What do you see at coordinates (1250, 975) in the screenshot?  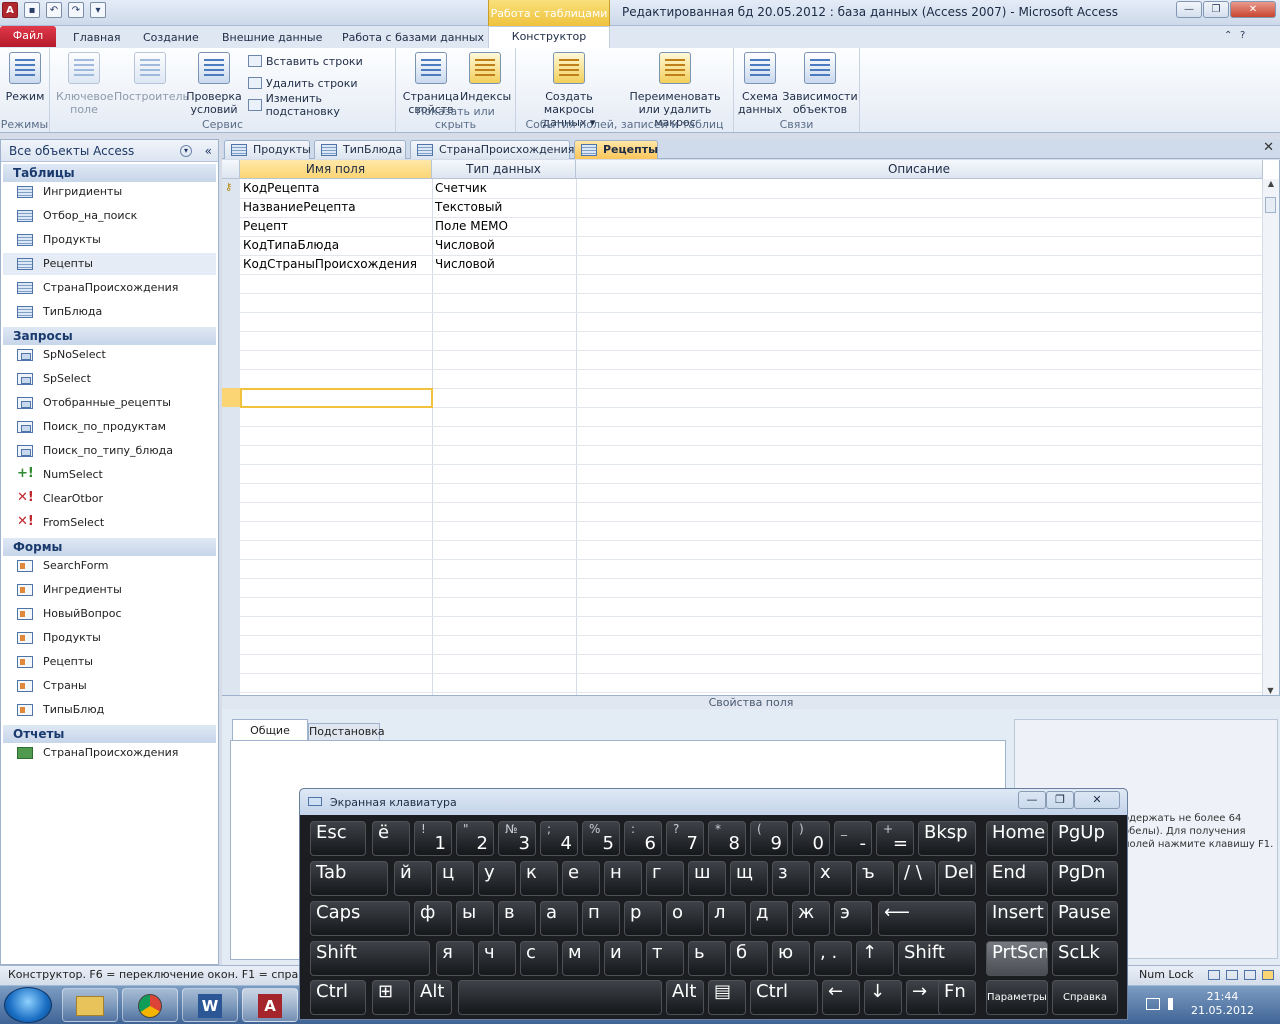 I see `chart-view-icon` at bounding box center [1250, 975].